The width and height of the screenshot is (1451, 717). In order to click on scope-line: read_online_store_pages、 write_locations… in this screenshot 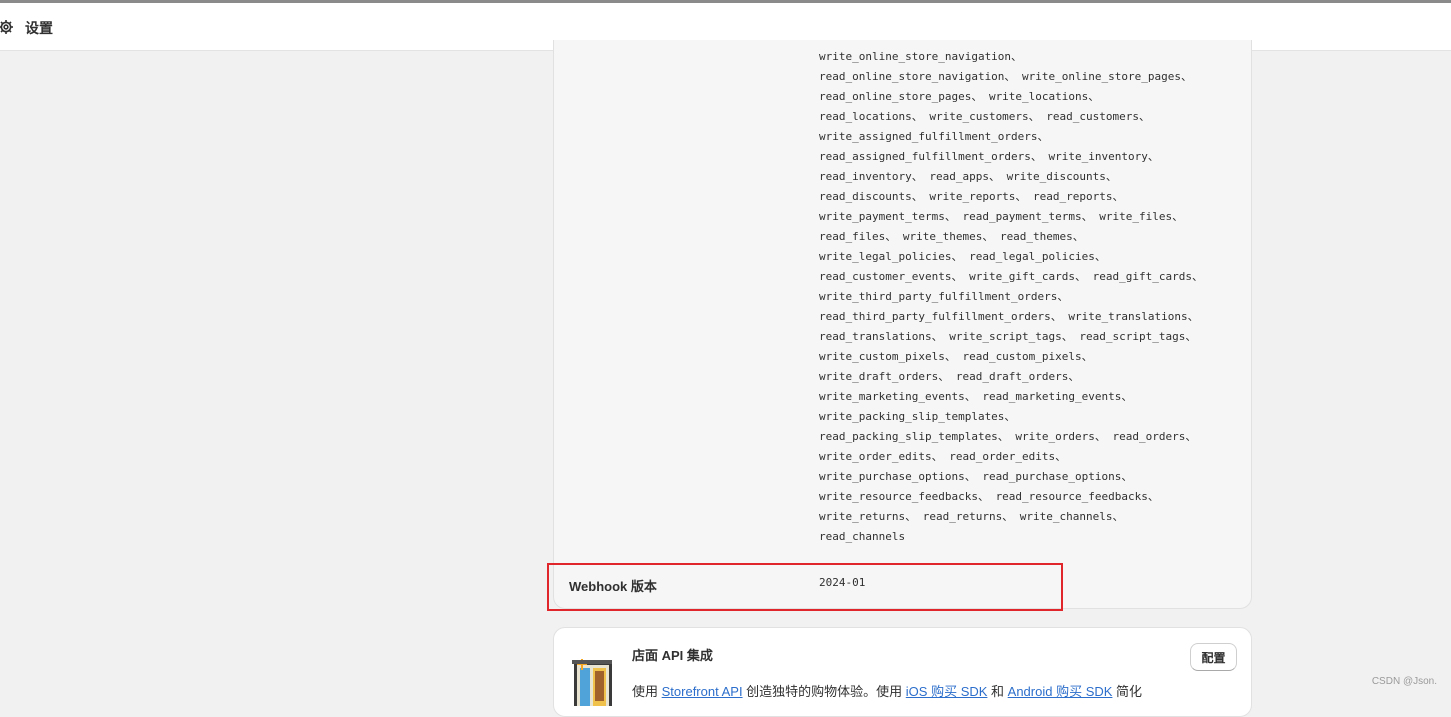, I will do `click(959, 96)`.